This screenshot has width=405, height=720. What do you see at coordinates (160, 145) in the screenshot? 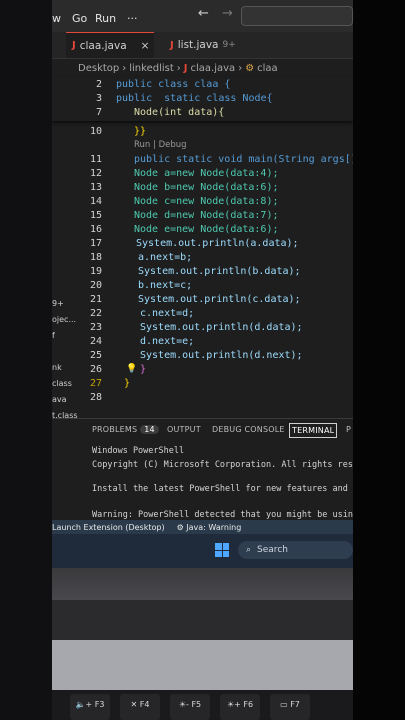
I see `run-debug-codelens: Run | Debug` at bounding box center [160, 145].